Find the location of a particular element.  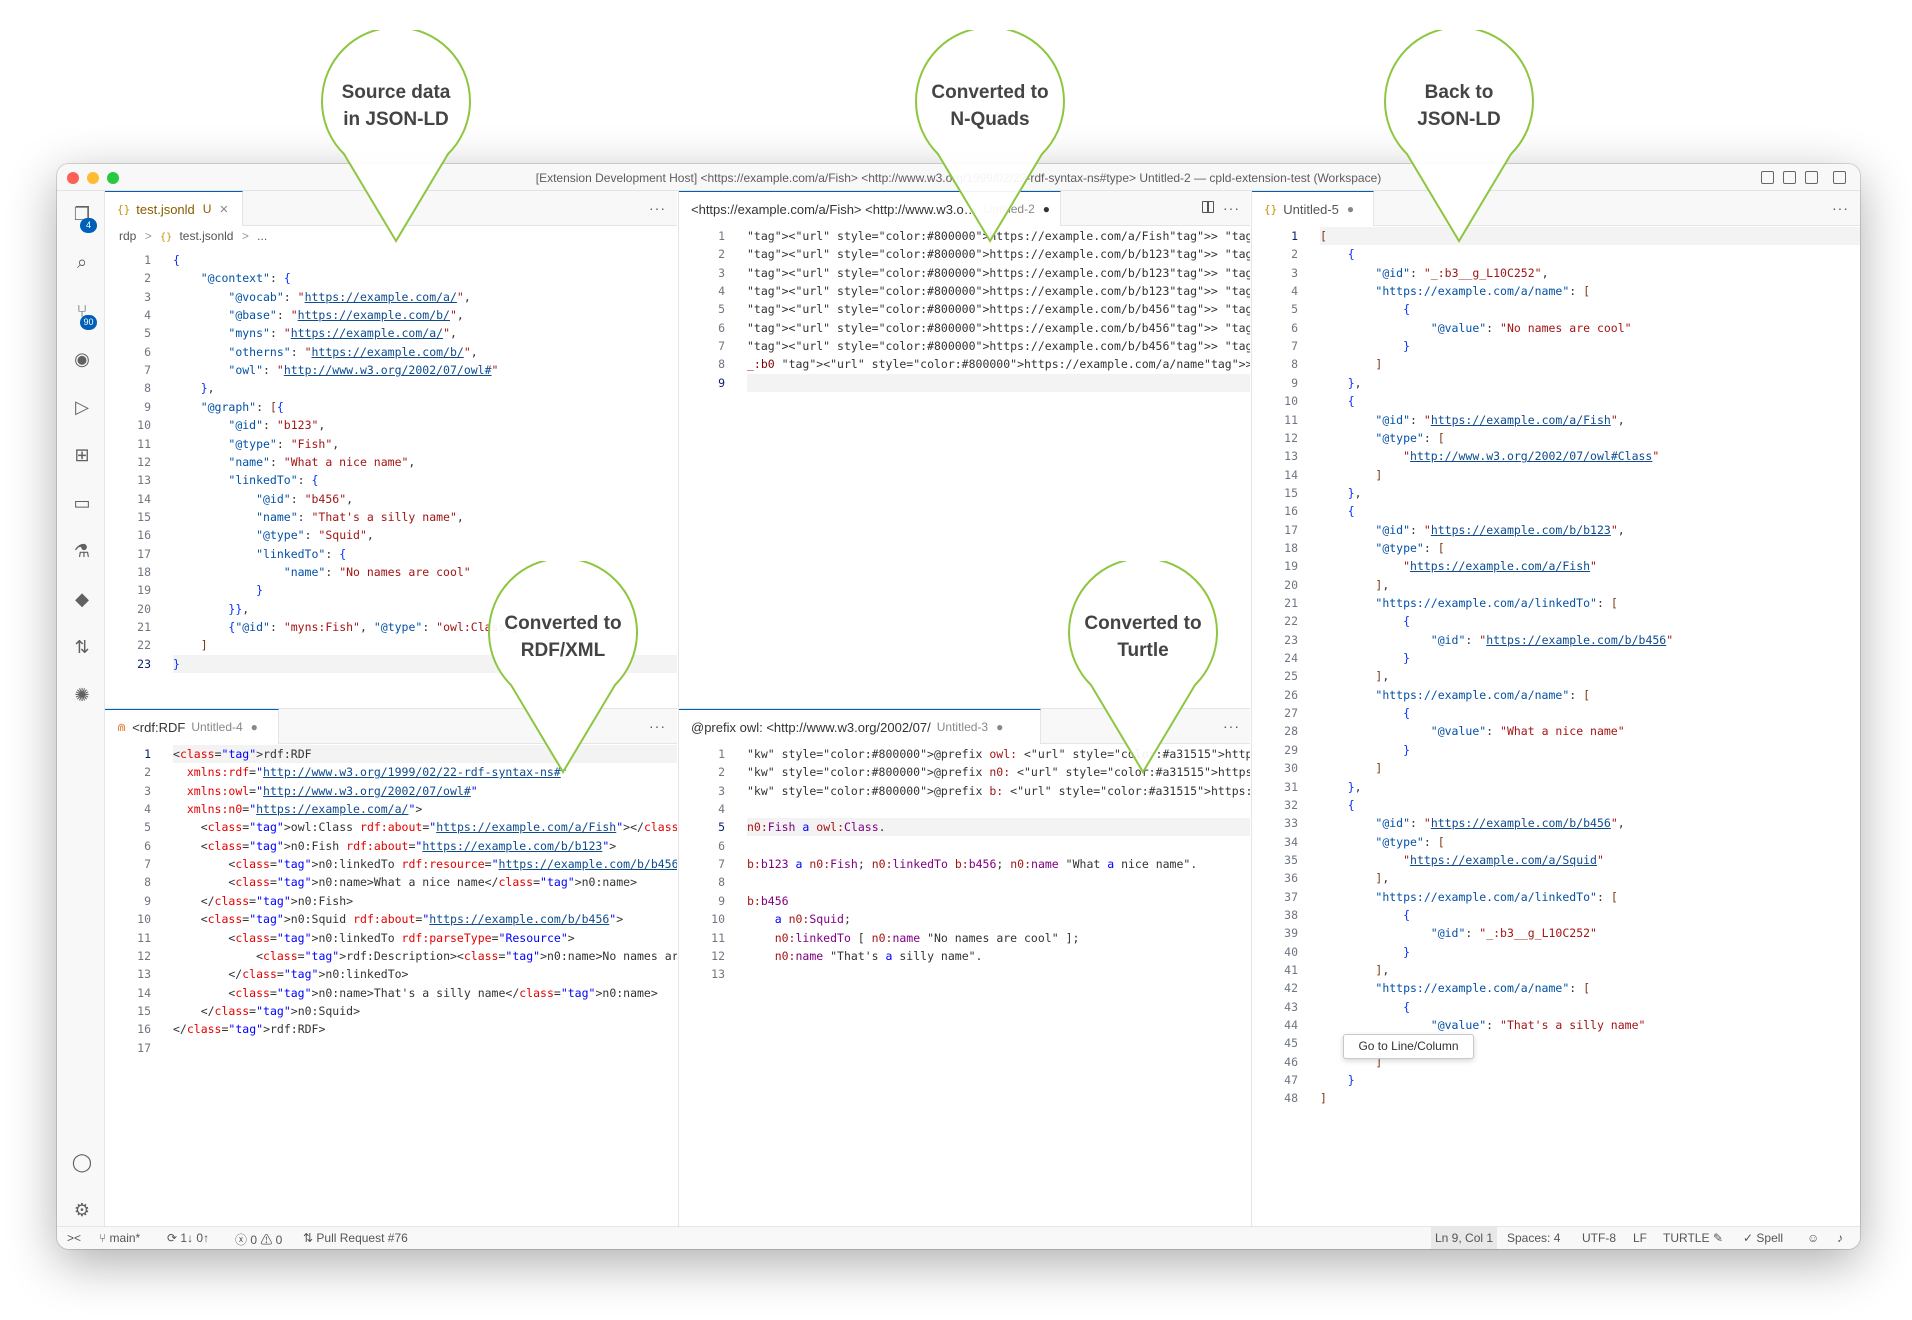

minimize-window-button is located at coordinates (93, 178).